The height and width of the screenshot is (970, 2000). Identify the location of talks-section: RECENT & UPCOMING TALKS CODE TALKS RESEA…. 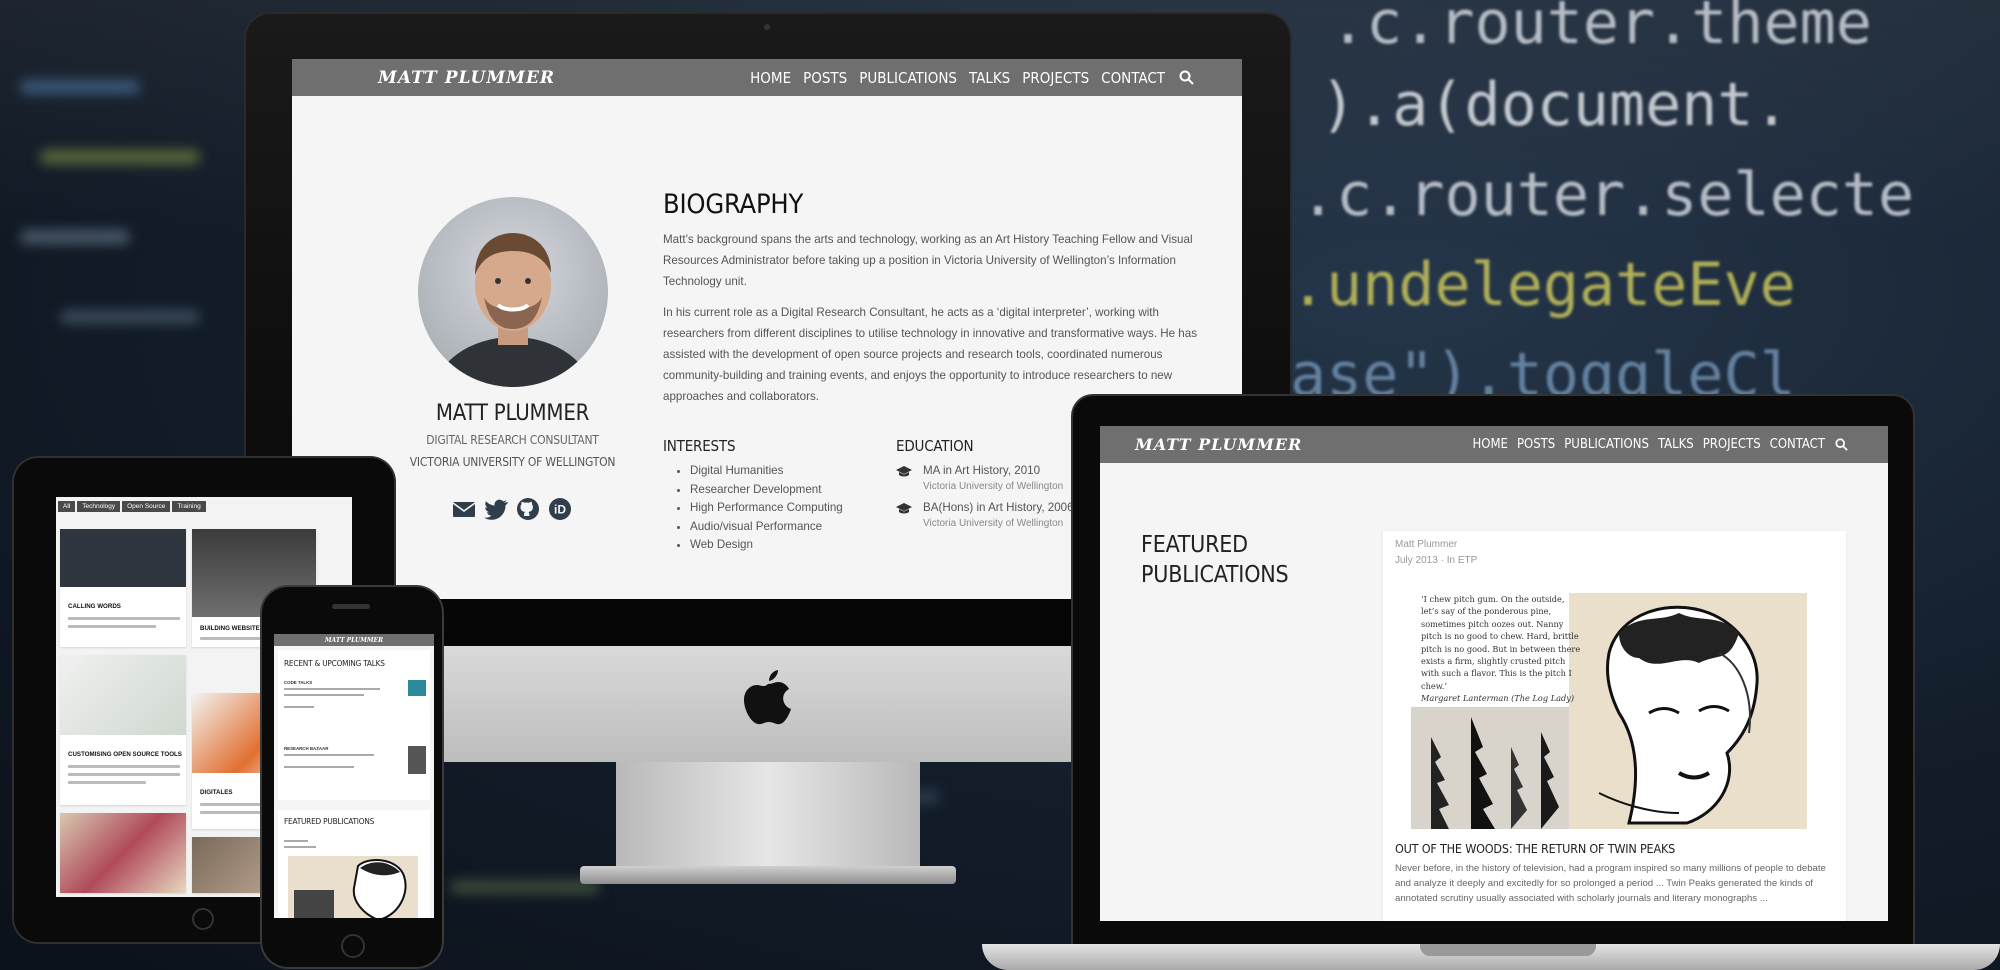
(354, 725).